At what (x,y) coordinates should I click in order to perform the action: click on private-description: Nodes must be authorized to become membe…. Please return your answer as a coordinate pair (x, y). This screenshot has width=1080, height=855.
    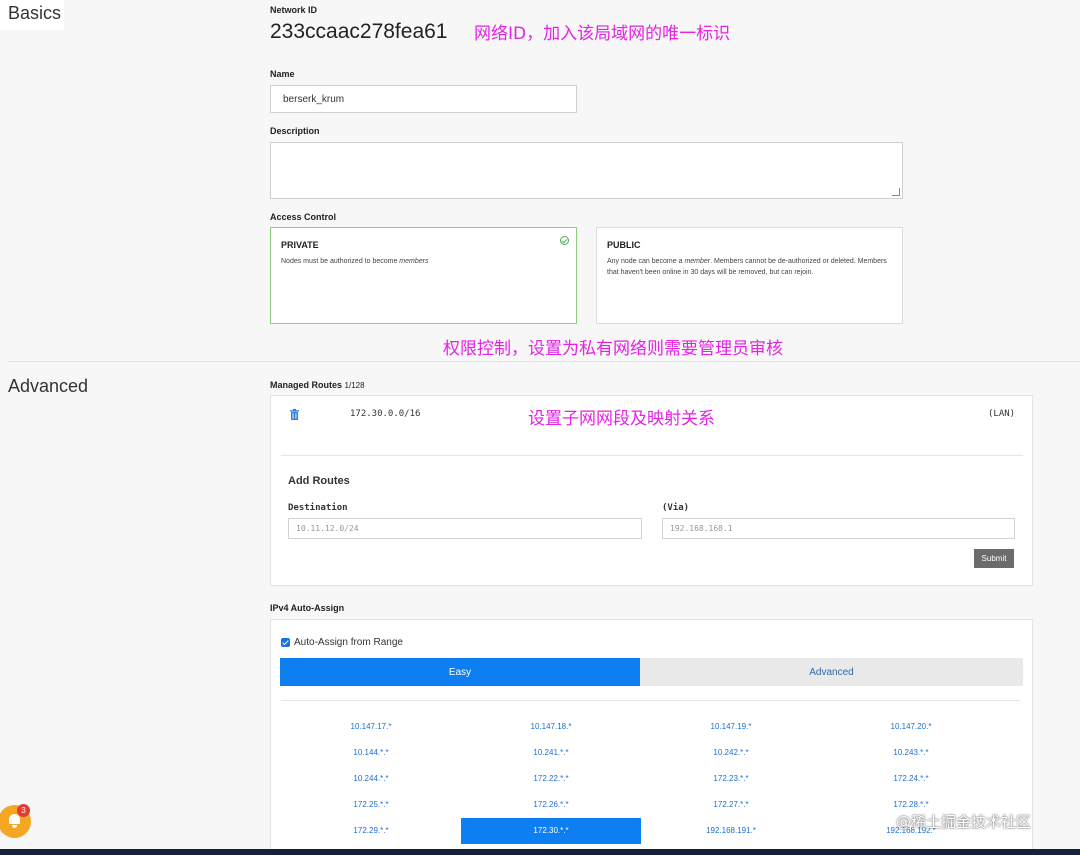
    Looking at the image, I should click on (355, 261).